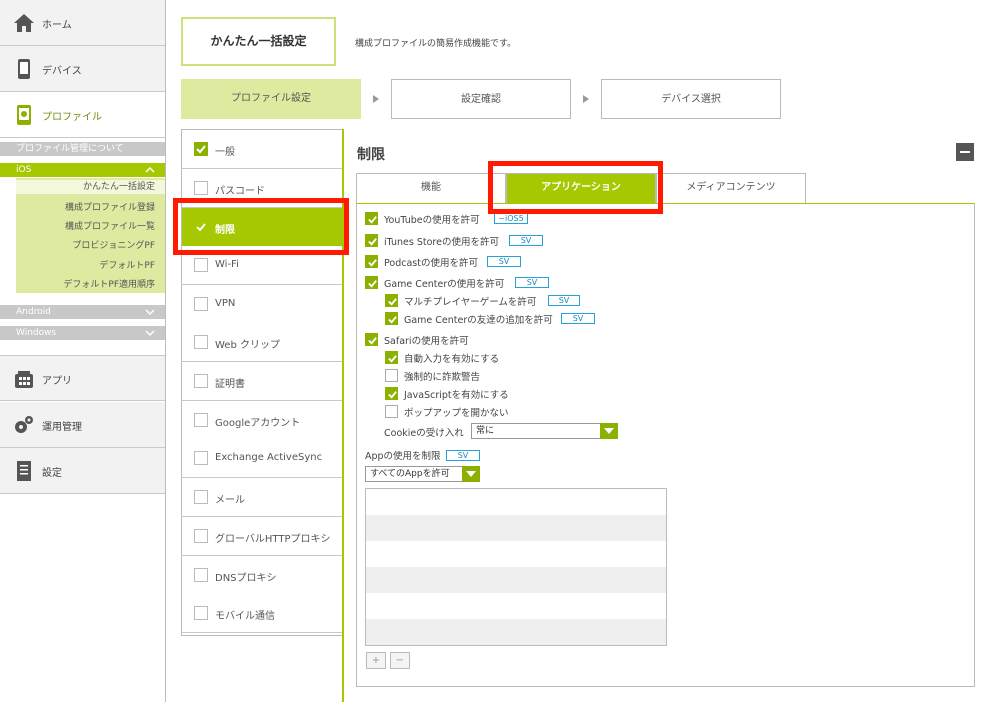 The width and height of the screenshot is (1000, 702). What do you see at coordinates (261, 381) in the screenshot?
I see `category-item: 証明書` at bounding box center [261, 381].